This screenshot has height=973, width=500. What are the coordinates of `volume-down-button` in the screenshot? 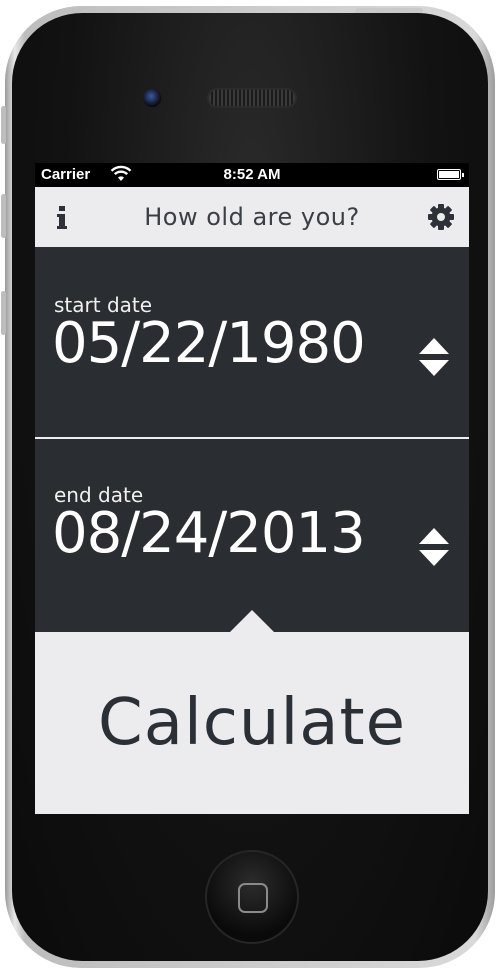 It's located at (3, 313).